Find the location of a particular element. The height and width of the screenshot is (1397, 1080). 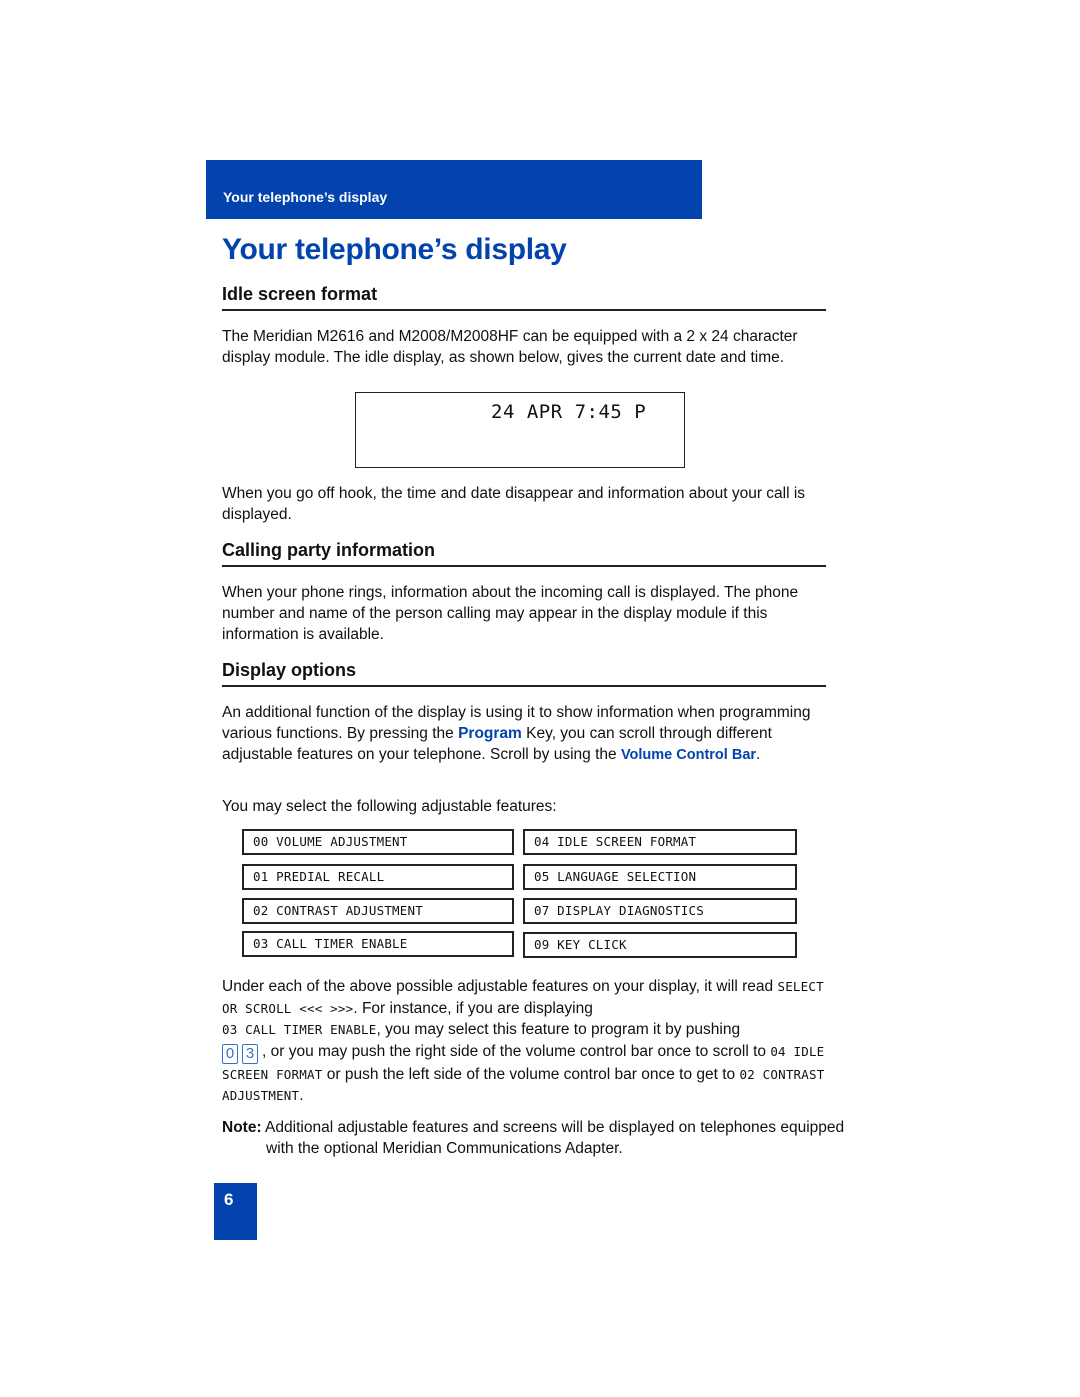

feature-box: 07 DISPLAY DIAGNOSTICS is located at coordinates (660, 911).